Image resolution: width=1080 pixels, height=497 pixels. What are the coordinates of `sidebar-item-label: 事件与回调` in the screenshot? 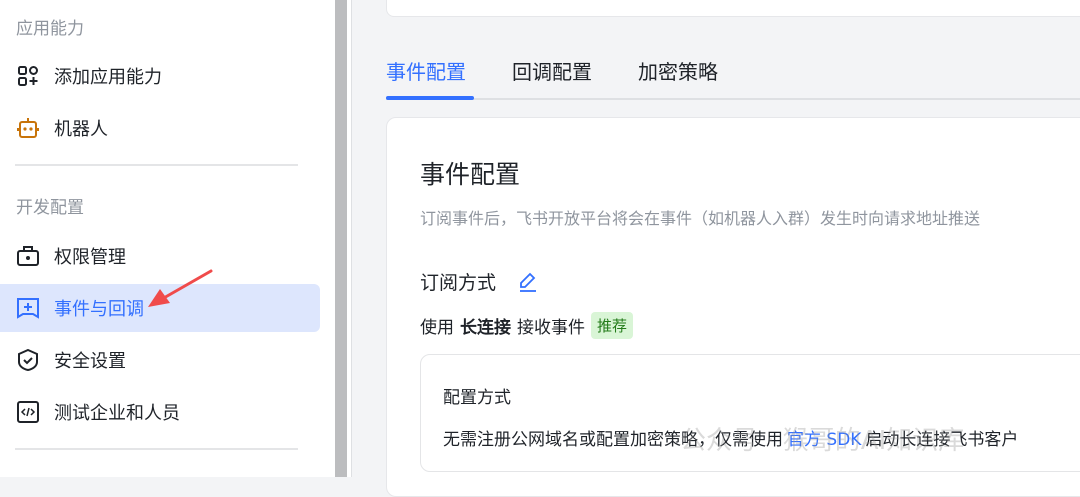 It's located at (99, 309).